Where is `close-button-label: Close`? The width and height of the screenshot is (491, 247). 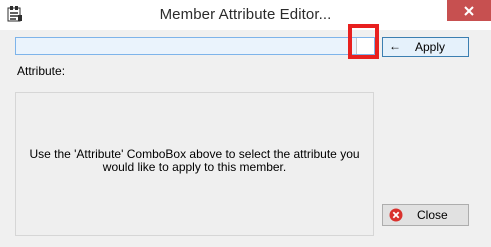 close-button-label: Close is located at coordinates (432, 215).